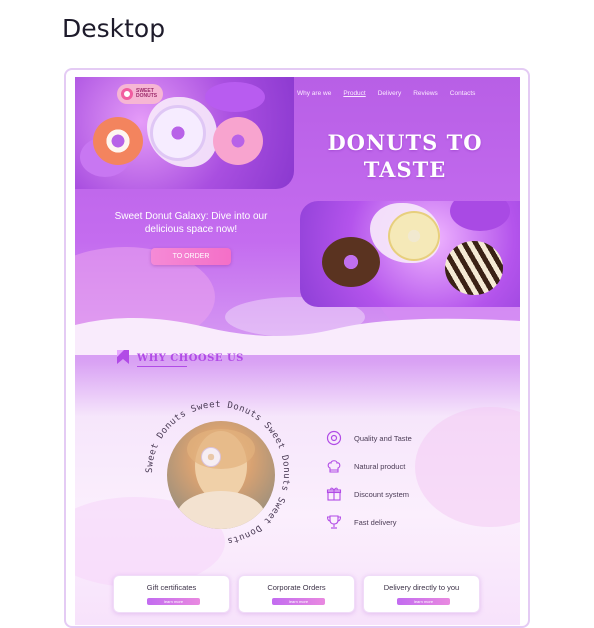  Describe the element at coordinates (334, 438) in the screenshot. I see `donut-icon` at that location.